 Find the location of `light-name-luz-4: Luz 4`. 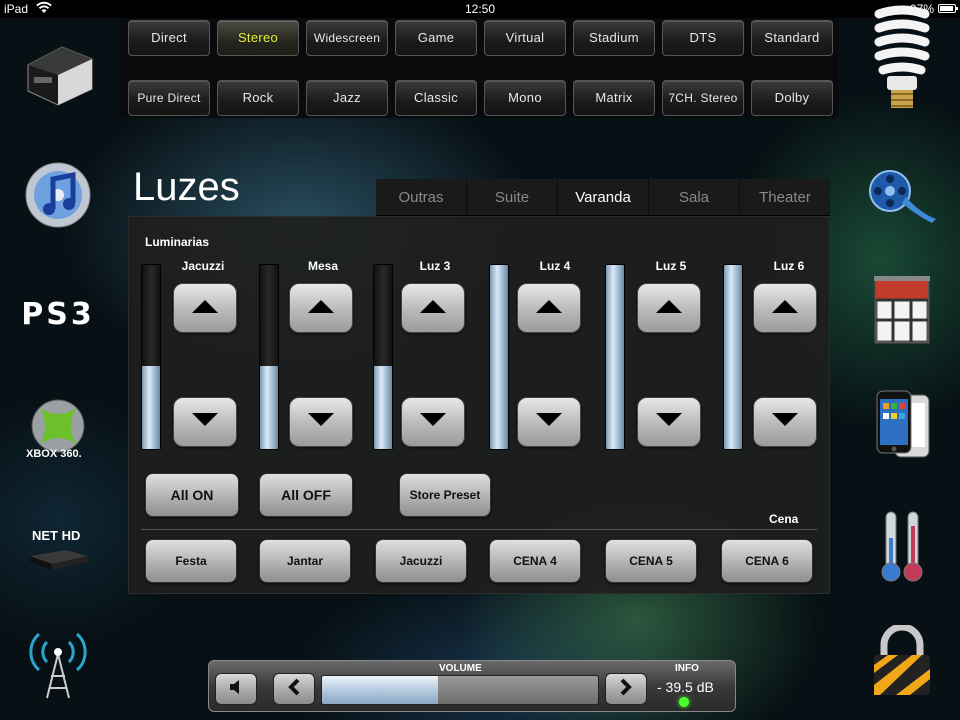

light-name-luz-4: Luz 4 is located at coordinates (555, 266).